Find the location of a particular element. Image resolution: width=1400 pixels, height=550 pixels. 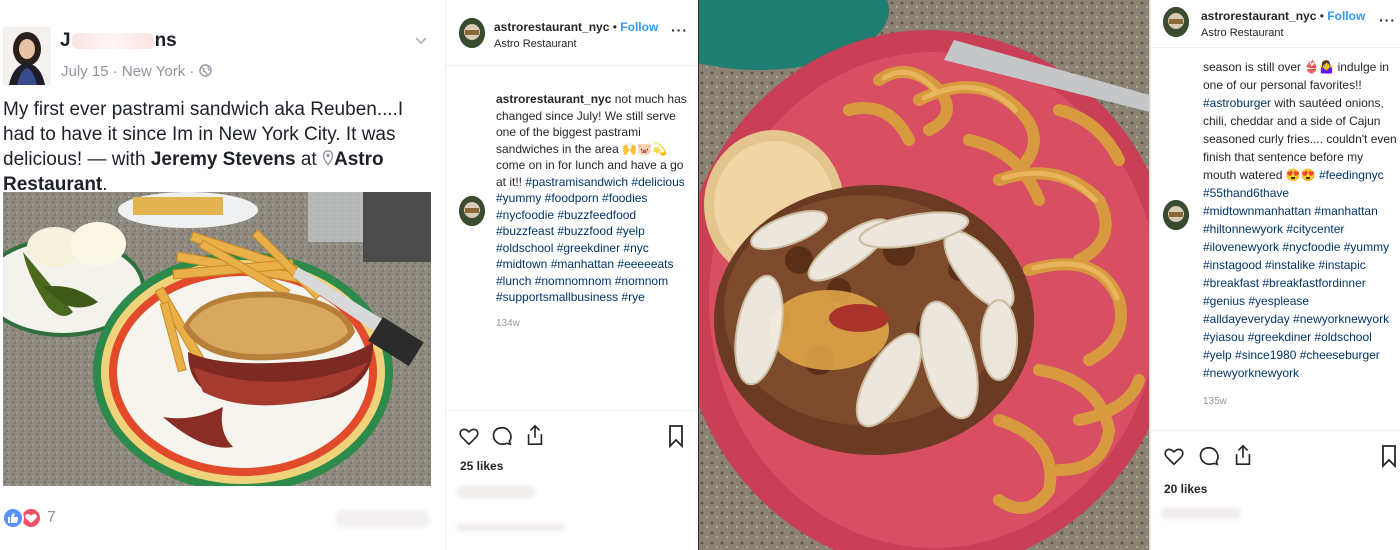

globe-icon is located at coordinates (205, 70).